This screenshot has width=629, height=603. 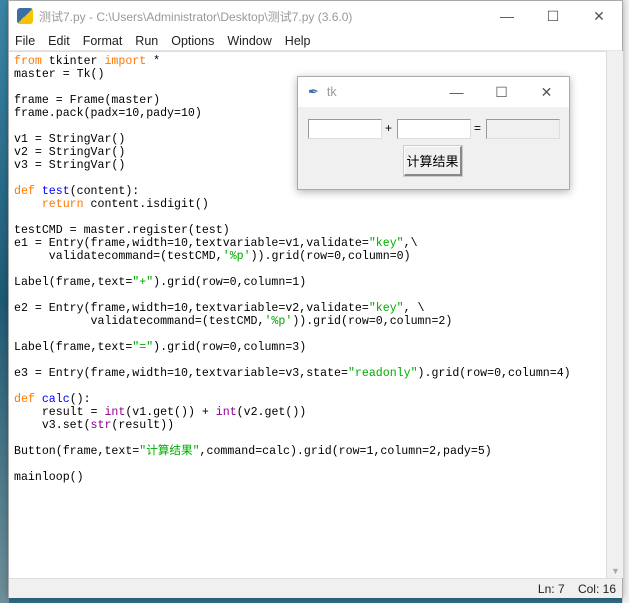 I want to click on code-line: result = int(v1.get()) + int(v2.get()), so click(x=292, y=412).